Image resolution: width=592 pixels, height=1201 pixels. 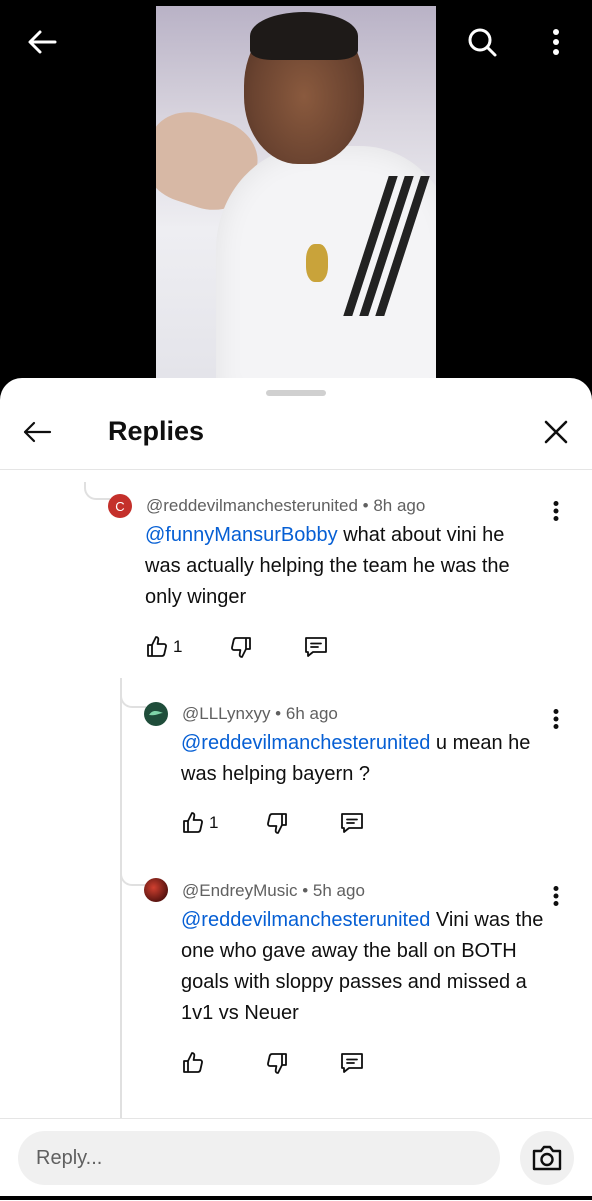 I want to click on avatar-letter: C, so click(x=120, y=506).